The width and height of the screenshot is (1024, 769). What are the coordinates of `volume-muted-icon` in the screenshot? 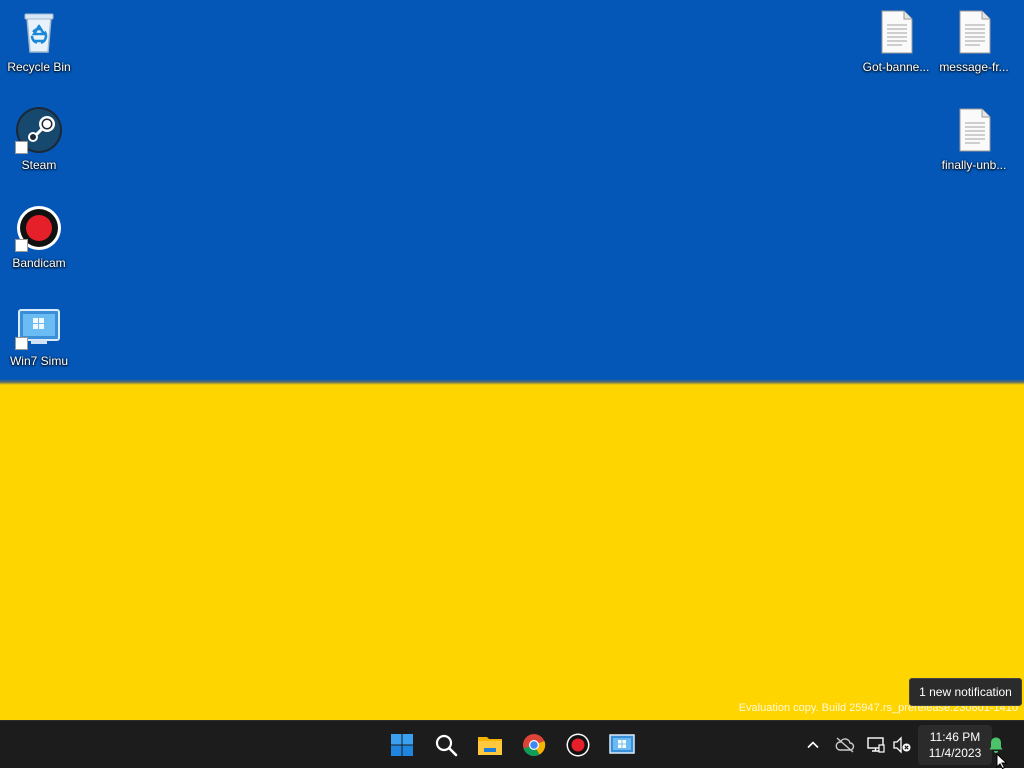 It's located at (902, 745).